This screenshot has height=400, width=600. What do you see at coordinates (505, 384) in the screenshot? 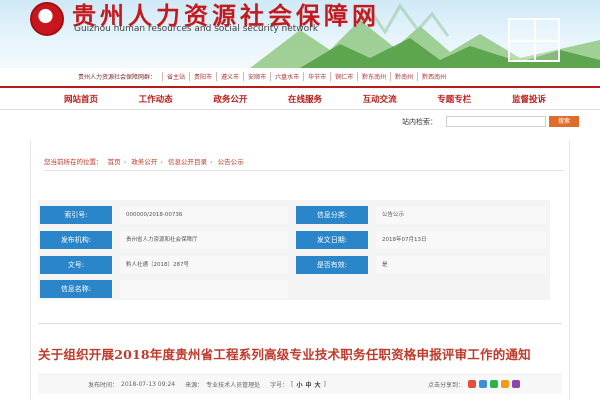
I see `share-qzone-icon` at bounding box center [505, 384].